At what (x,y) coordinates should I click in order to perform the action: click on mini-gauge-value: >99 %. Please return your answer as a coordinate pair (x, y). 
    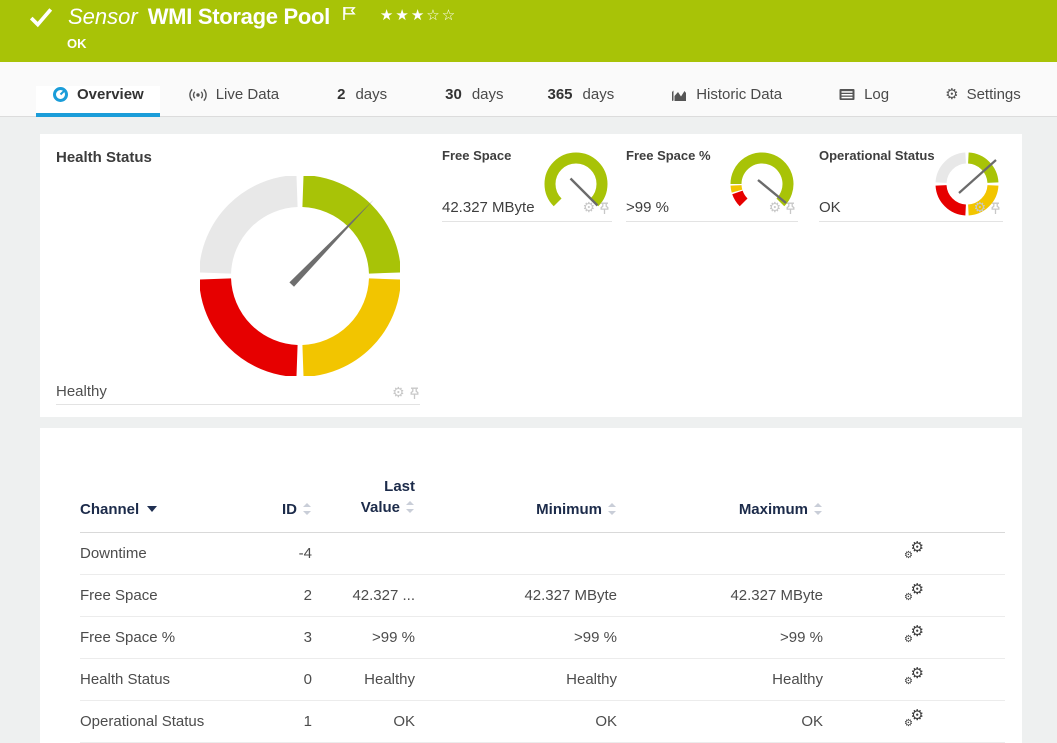
    Looking at the image, I should click on (647, 207).